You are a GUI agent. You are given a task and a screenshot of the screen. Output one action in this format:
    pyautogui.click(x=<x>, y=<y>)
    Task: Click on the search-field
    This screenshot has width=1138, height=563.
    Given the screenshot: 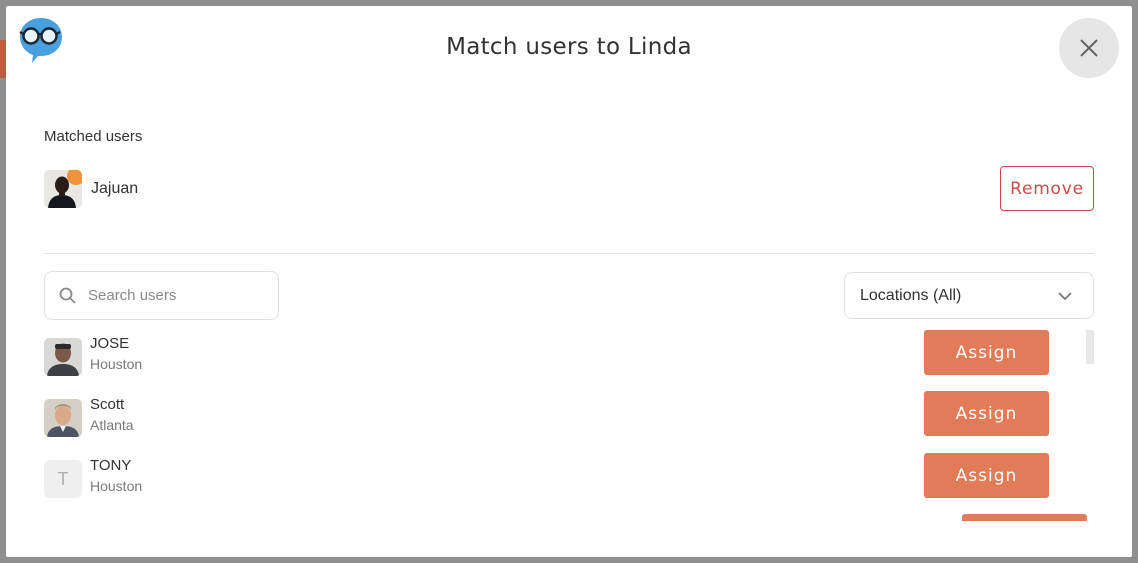 What is the action you would take?
    pyautogui.click(x=161, y=295)
    